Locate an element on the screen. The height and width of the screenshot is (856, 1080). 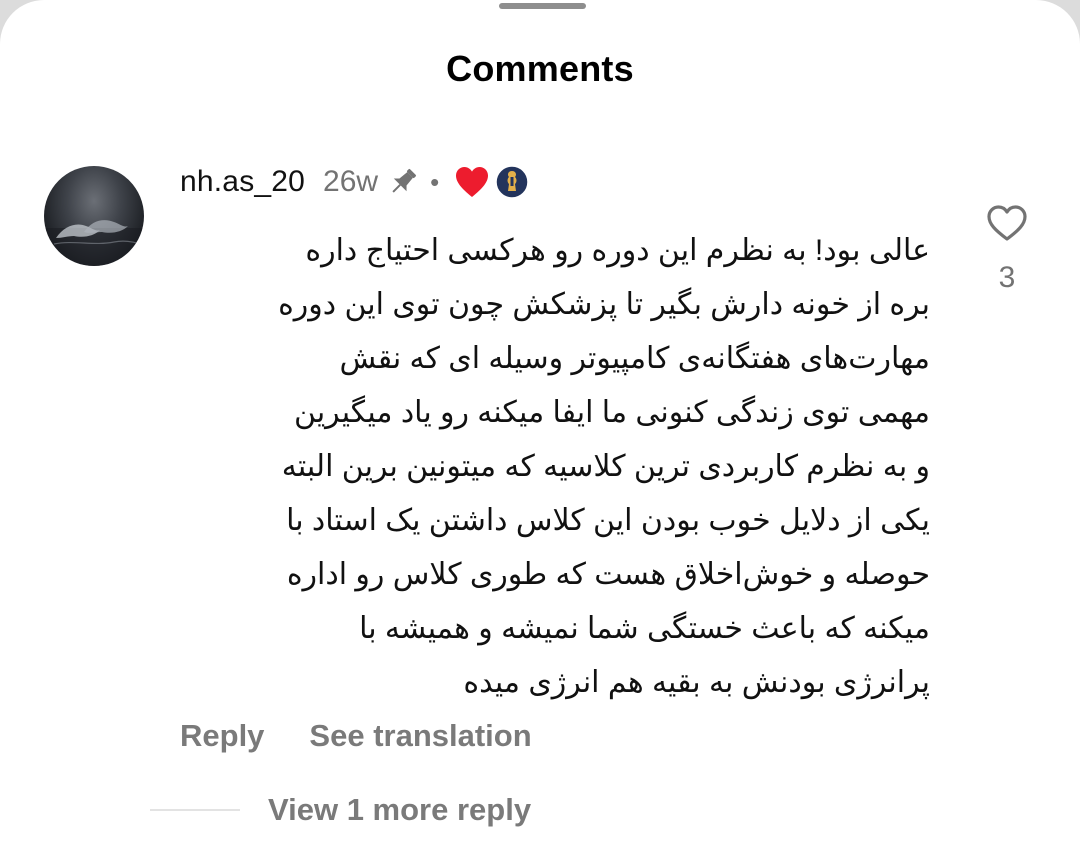
view-more-replies-button: View 1 more reply is located at coordinates (399, 810).